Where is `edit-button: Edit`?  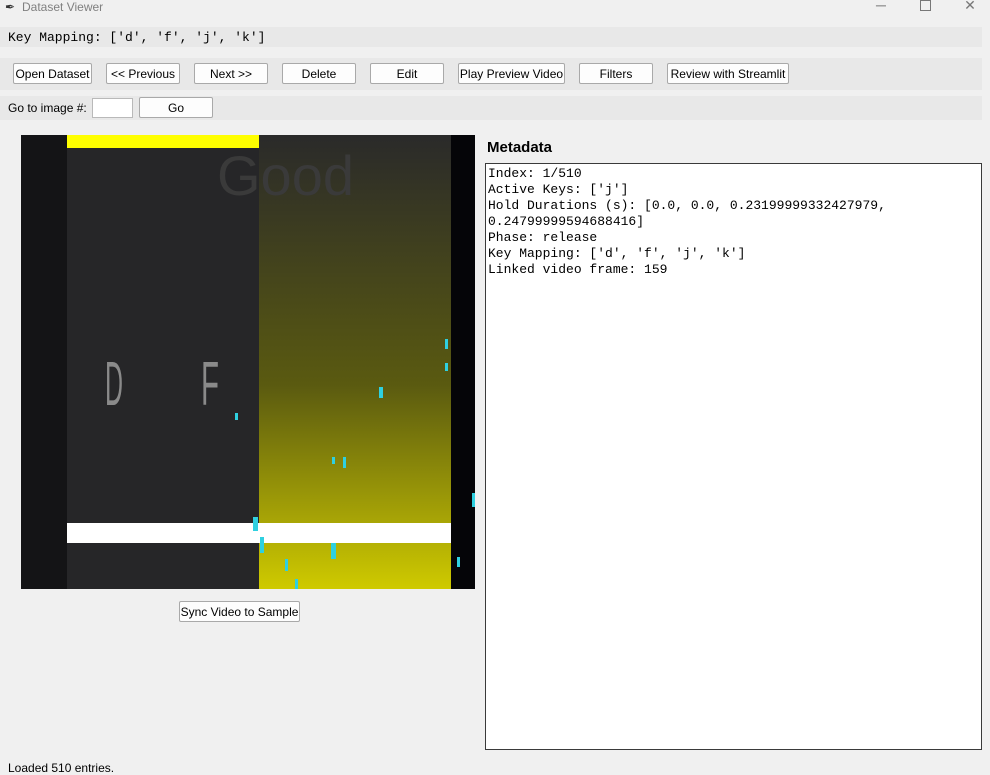 edit-button: Edit is located at coordinates (407, 73).